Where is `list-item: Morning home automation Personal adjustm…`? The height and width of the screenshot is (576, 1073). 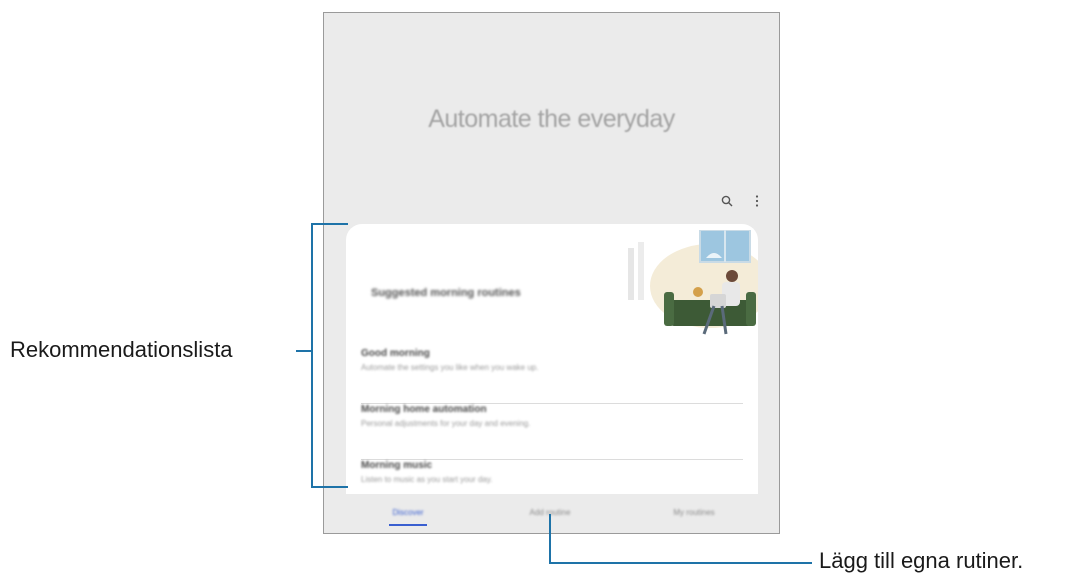
list-item: Morning home automation Personal adjustm… is located at coordinates (552, 432).